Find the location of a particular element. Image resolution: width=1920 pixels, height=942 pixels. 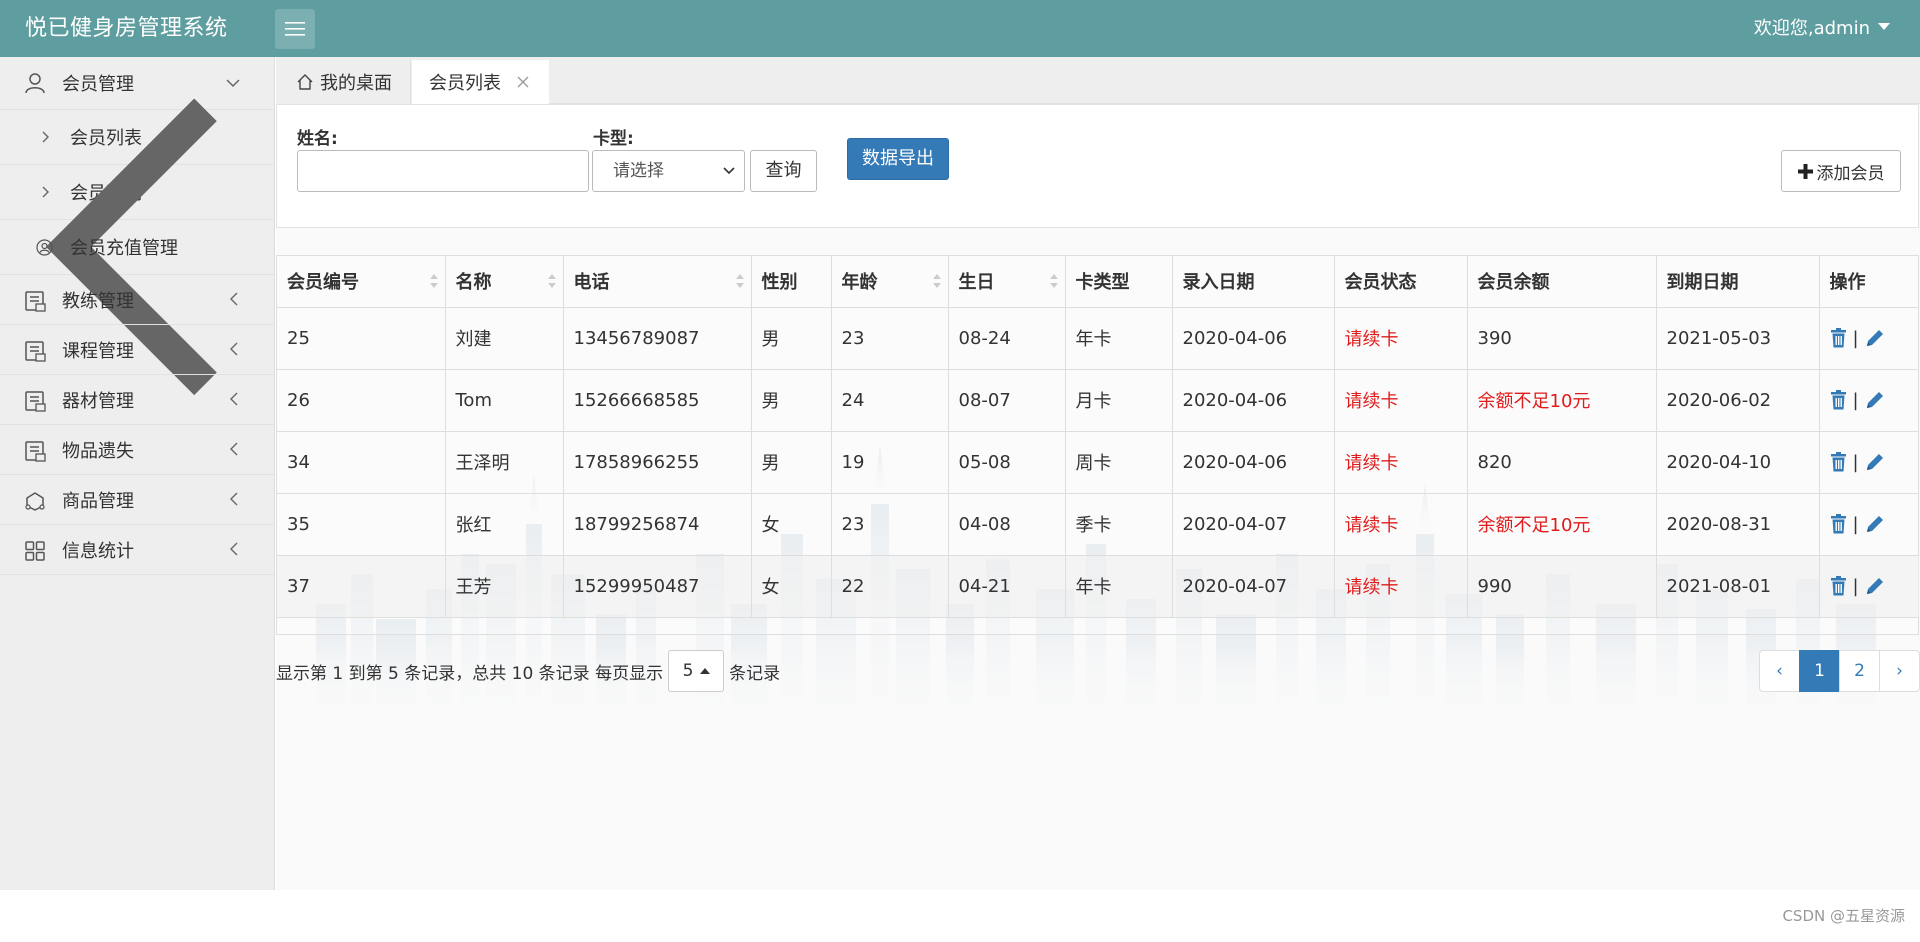

user-menu: 欢迎您,admin is located at coordinates (1822, 28).